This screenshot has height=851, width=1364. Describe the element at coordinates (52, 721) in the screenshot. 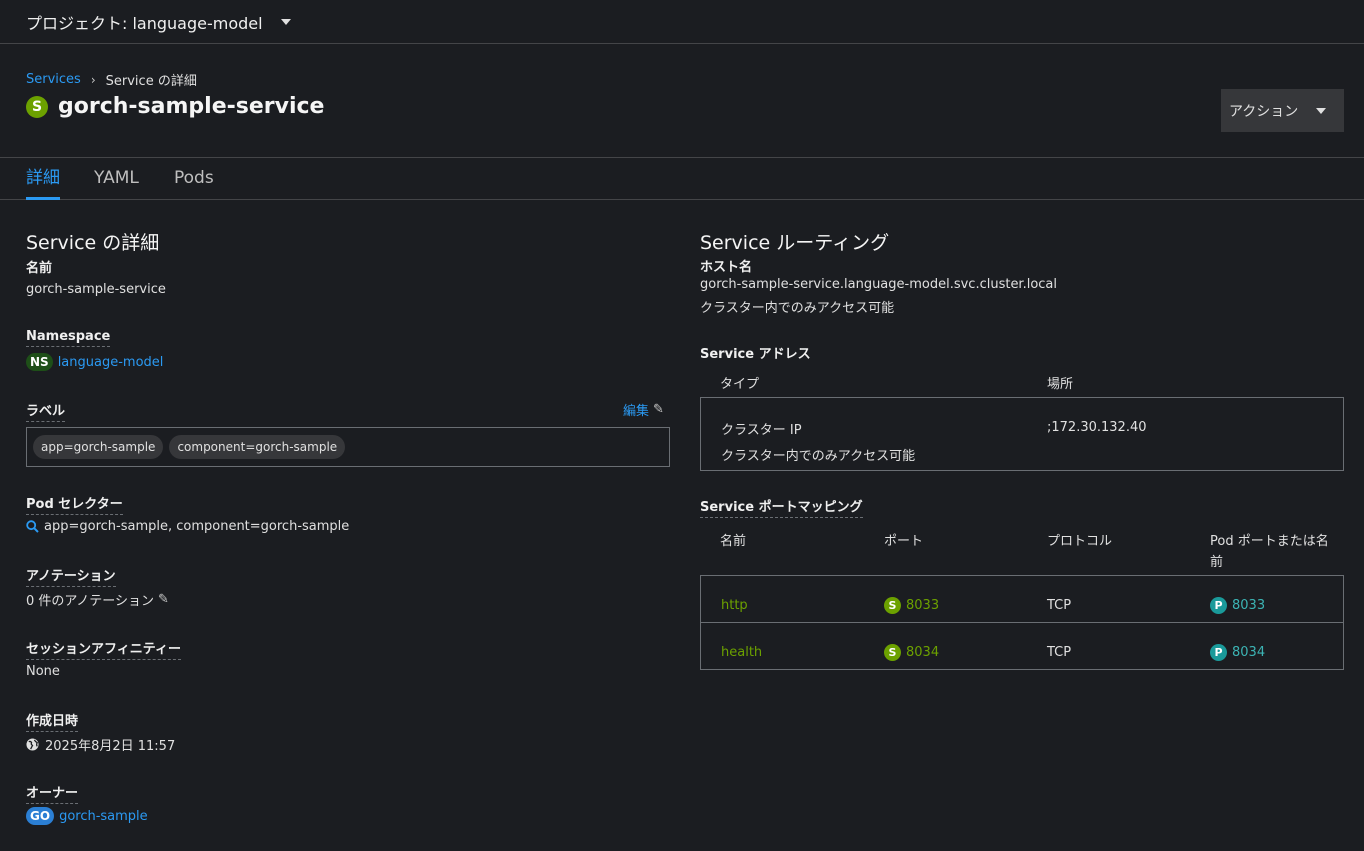

I see `created-label: 作成日時` at that location.